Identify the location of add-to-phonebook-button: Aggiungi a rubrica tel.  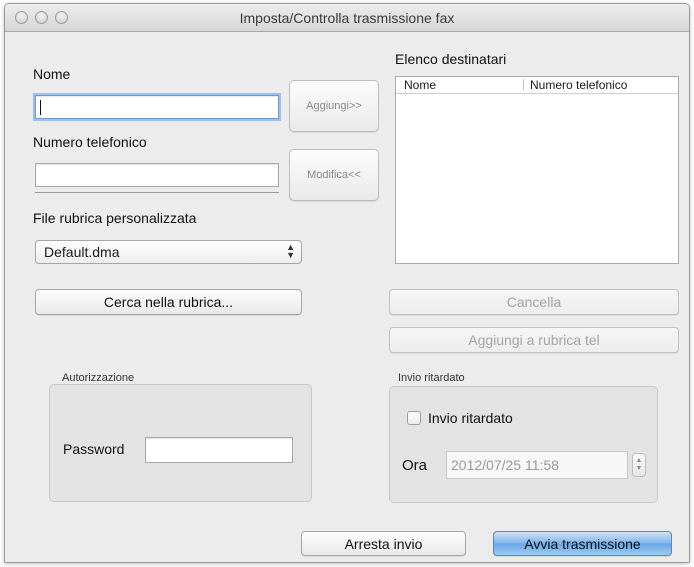
(534, 340).